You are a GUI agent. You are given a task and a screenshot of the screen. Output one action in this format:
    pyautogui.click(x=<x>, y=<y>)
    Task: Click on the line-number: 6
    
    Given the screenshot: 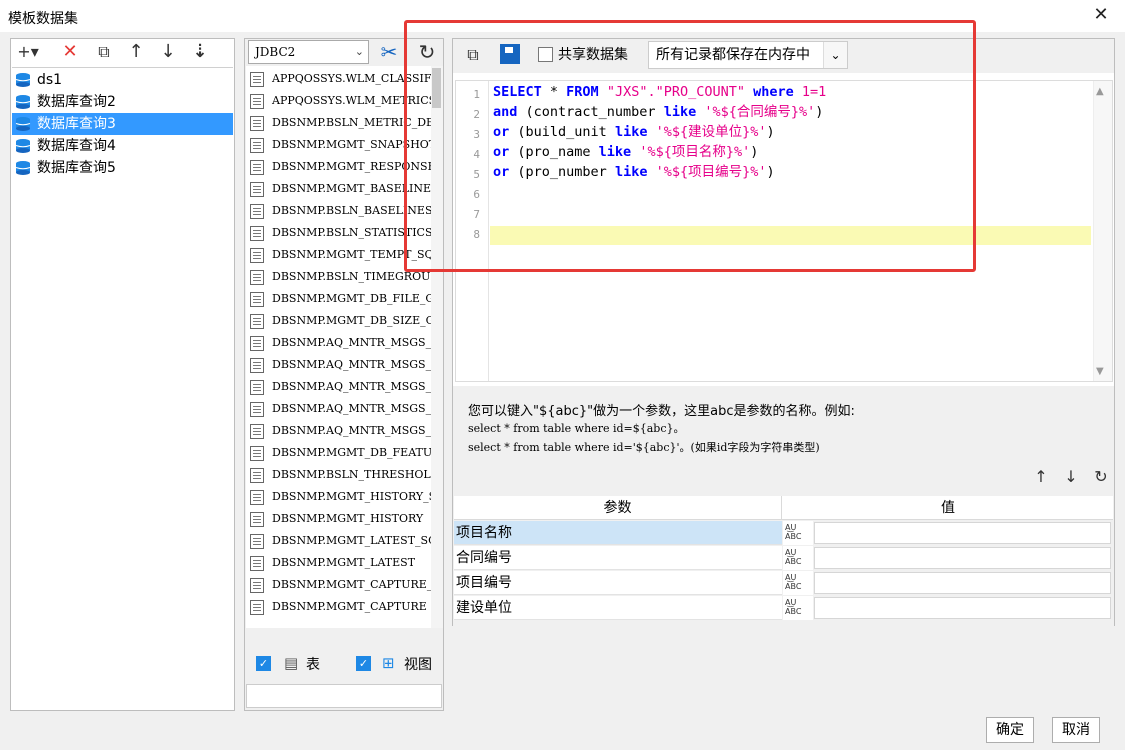 What is the action you would take?
    pyautogui.click(x=476, y=194)
    